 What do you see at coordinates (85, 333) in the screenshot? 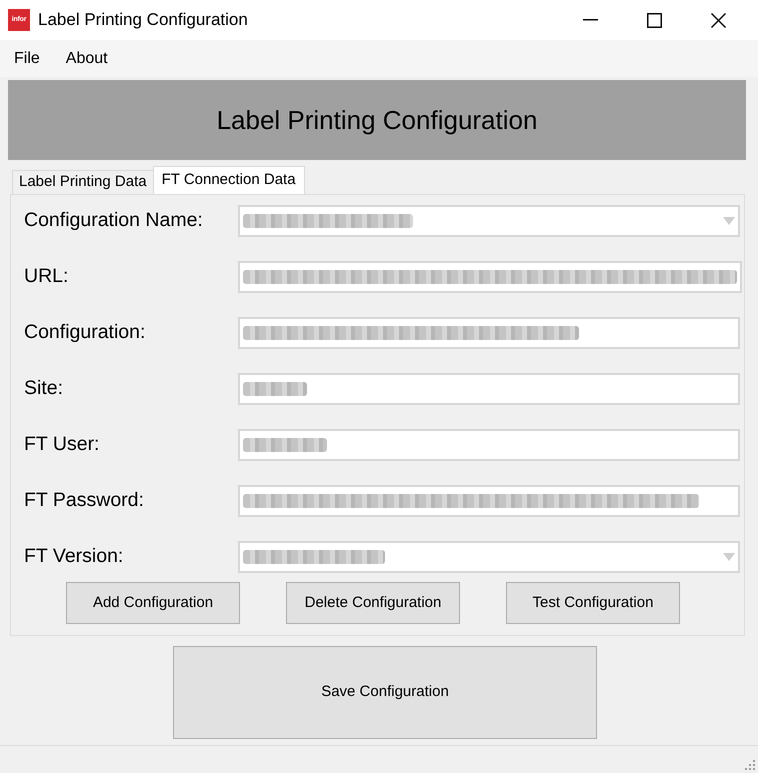
I see `field-label: Configuration:` at bounding box center [85, 333].